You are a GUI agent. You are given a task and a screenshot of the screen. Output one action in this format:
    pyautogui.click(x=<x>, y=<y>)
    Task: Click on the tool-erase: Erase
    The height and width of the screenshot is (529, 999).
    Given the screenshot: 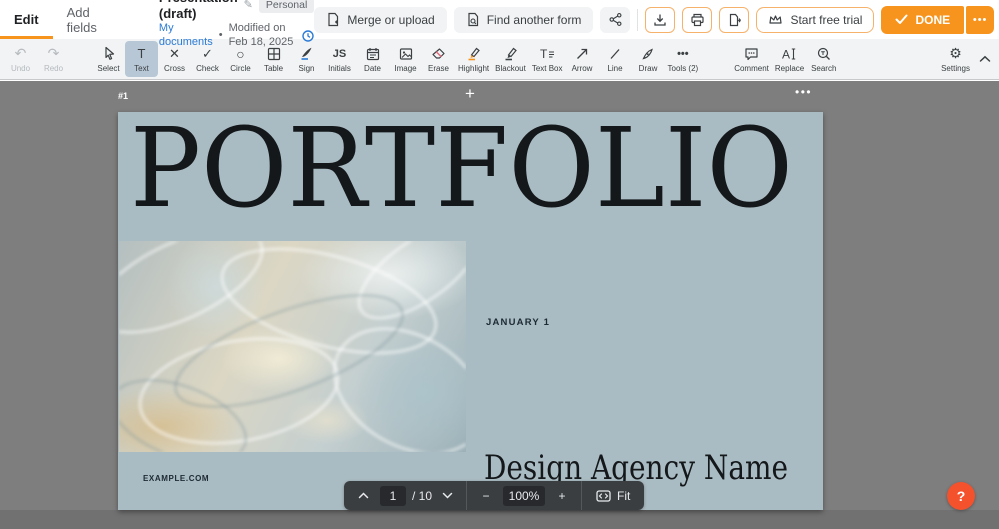 What is the action you would take?
    pyautogui.click(x=438, y=59)
    